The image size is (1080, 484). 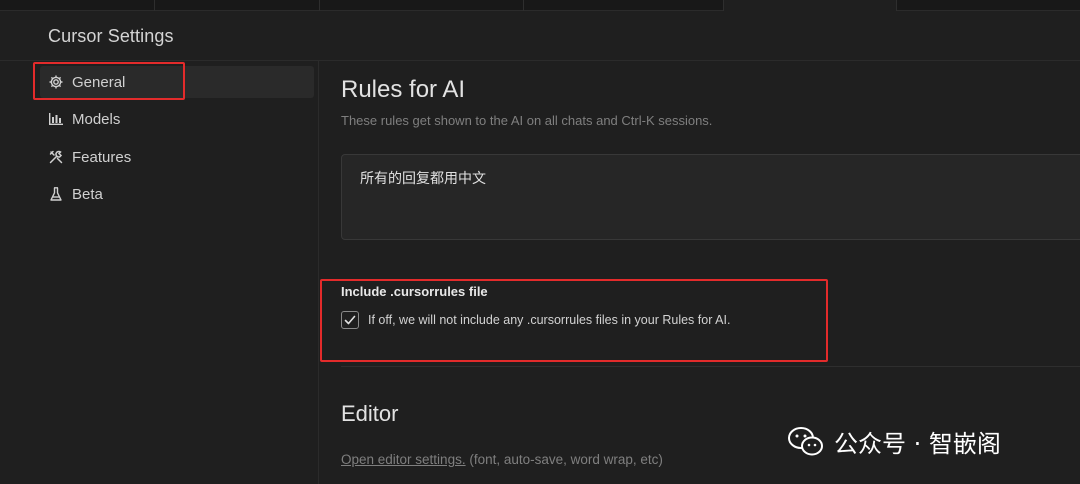 I want to click on section-divider, so click(x=710, y=366).